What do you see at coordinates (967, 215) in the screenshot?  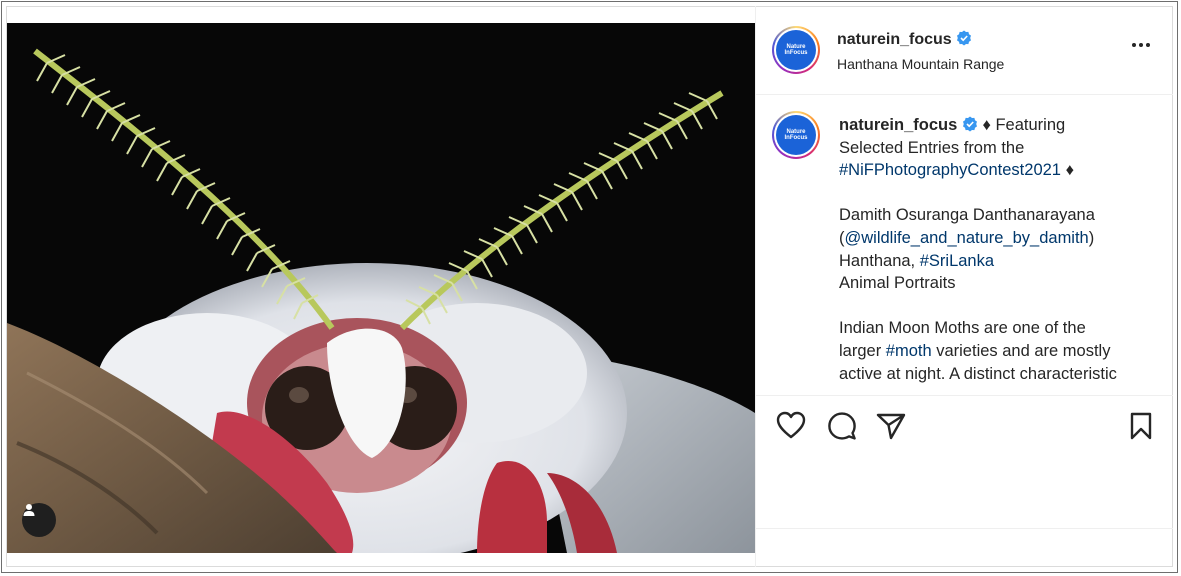 I see `photographer-name: Damith Osuranga Danthanarayana` at bounding box center [967, 215].